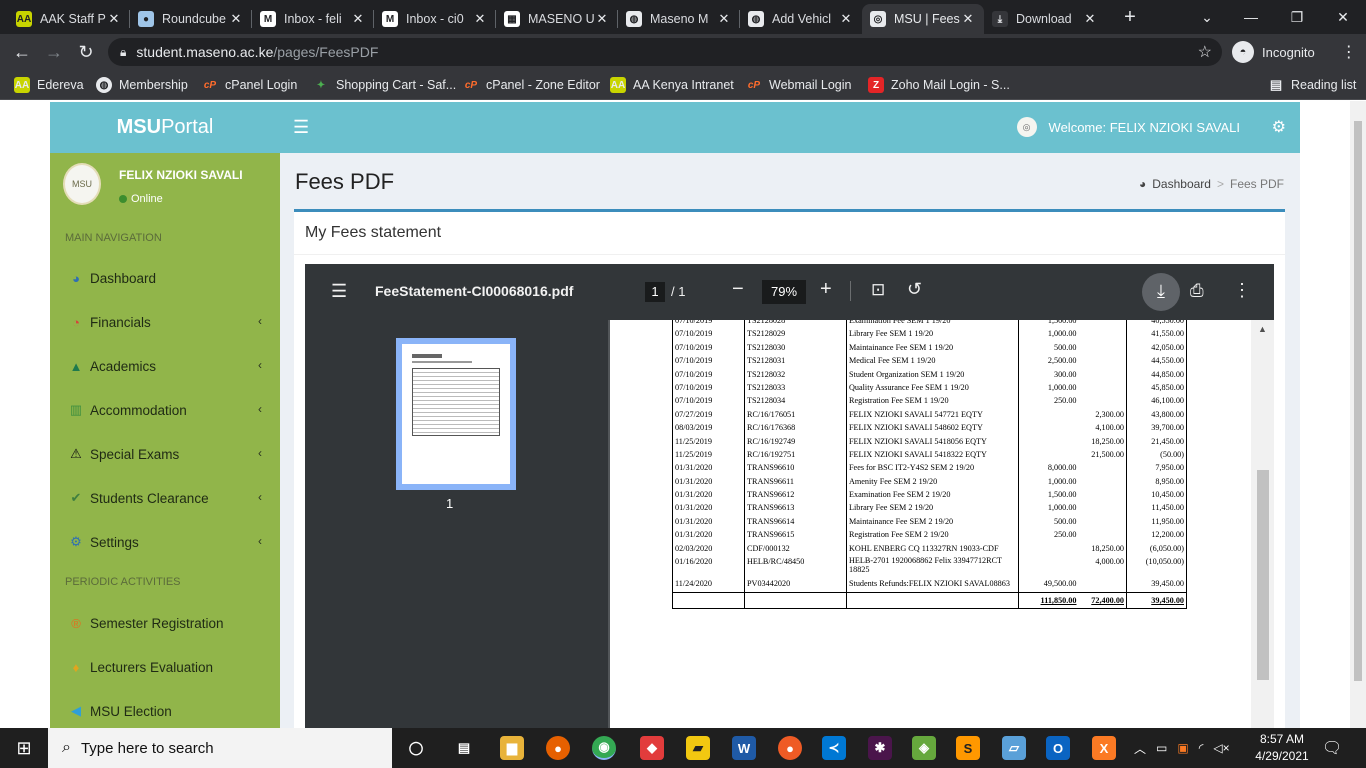  Describe the element at coordinates (665, 52) in the screenshot. I see `address-bar: 🔒︎ student.maseno.ac.ke/pages/FeesPDF ☆` at that location.